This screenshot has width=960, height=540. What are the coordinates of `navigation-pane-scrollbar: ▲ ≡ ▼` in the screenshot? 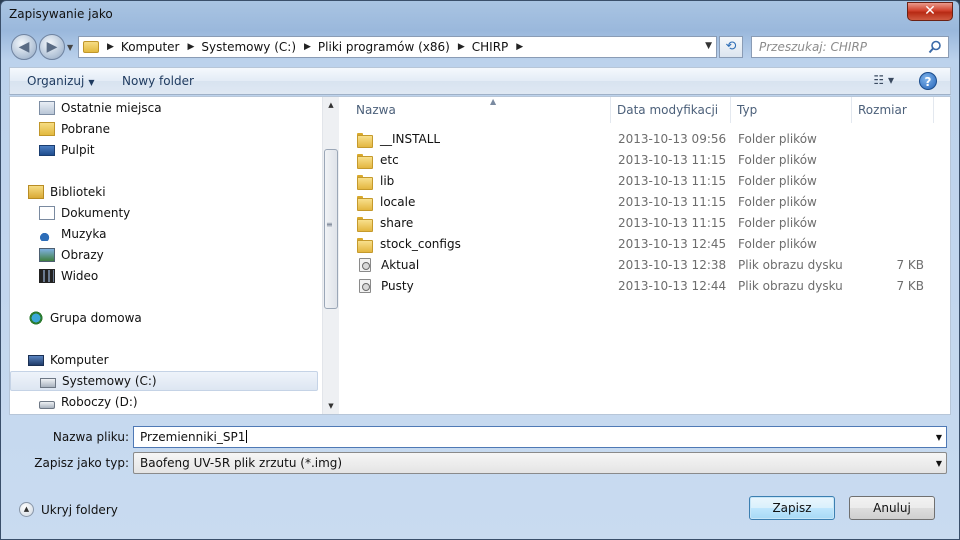 It's located at (330, 255).